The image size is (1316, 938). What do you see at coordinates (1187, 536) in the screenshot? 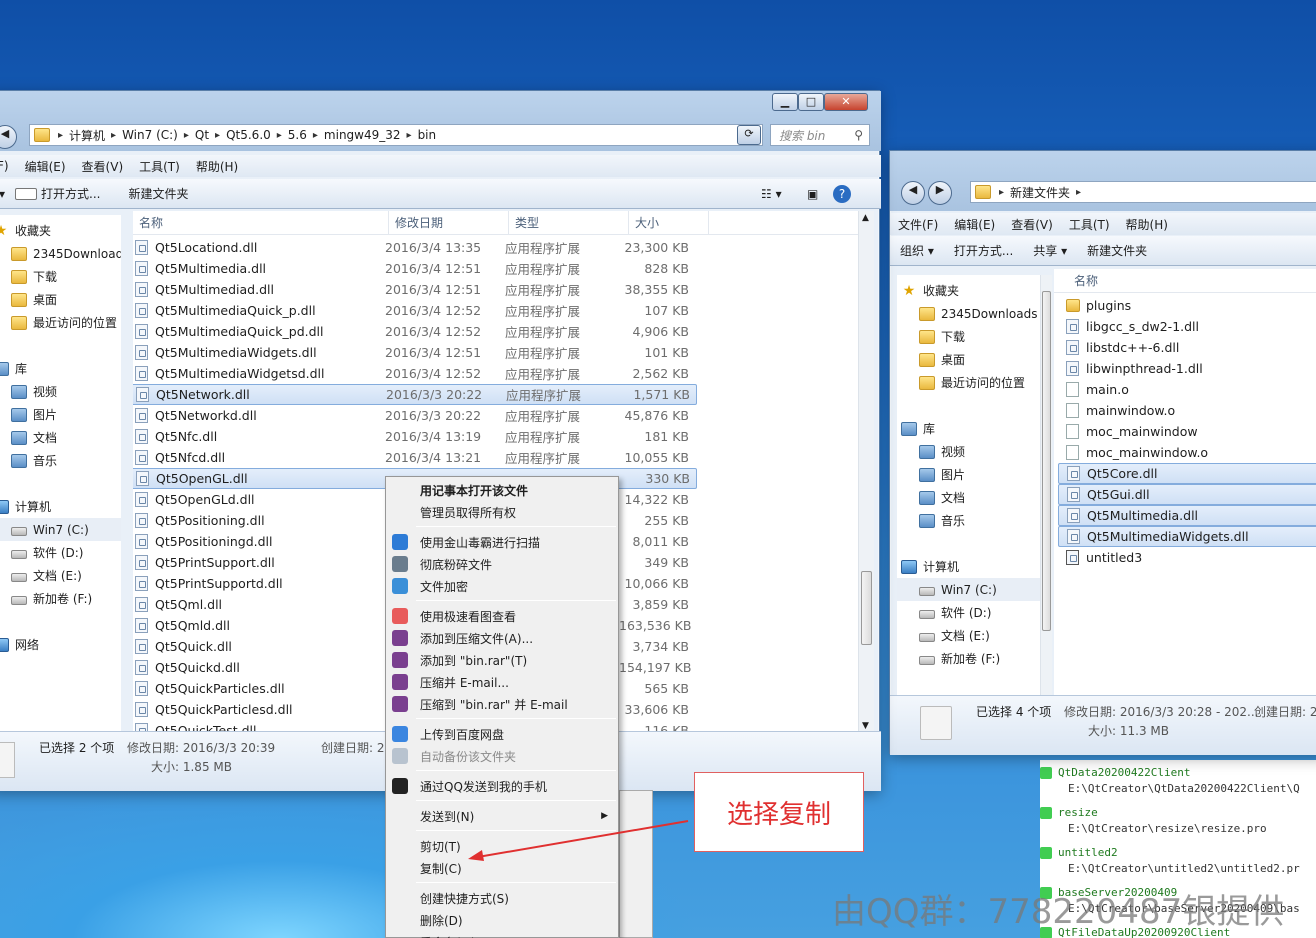
I see `file-row: Qt5MultimediaWidgets.dll` at bounding box center [1187, 536].